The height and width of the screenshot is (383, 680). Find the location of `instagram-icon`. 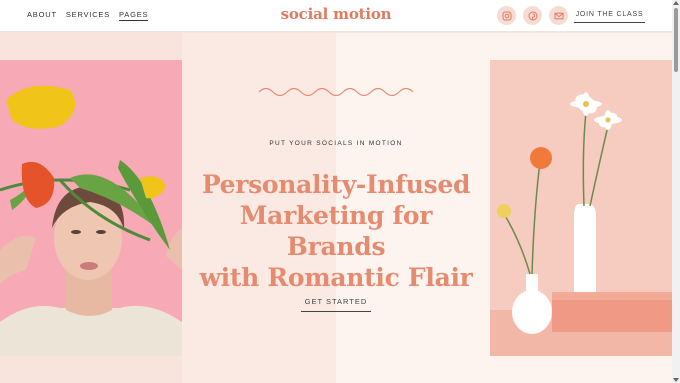

instagram-icon is located at coordinates (506, 15).